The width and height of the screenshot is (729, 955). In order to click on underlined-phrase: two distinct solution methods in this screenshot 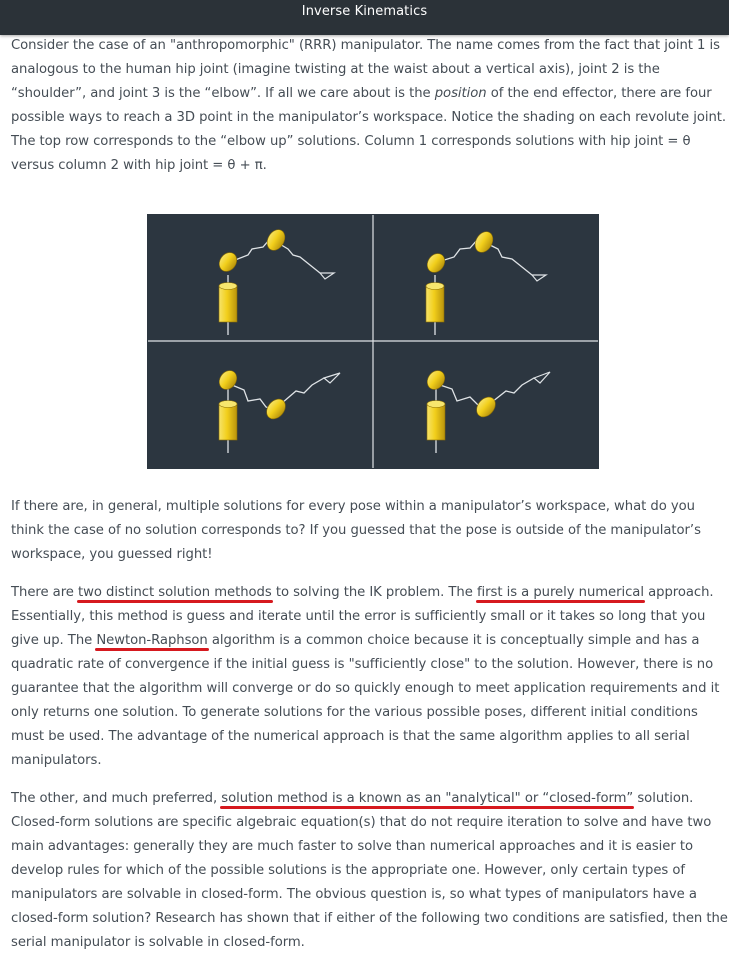, I will do `click(174, 592)`.